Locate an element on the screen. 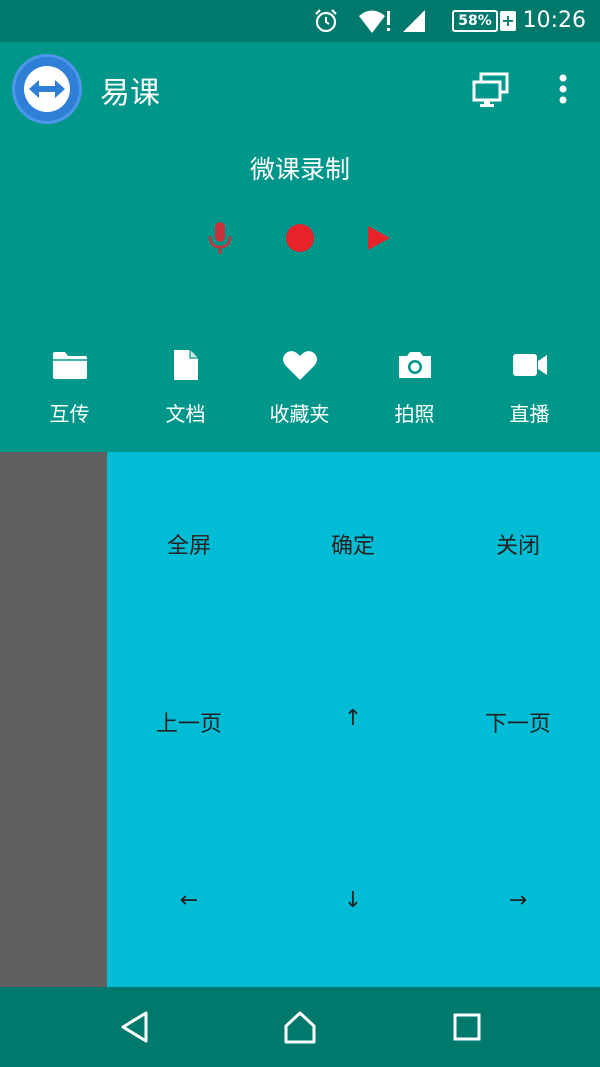 The height and width of the screenshot is (1067, 600). recent-apps-icon is located at coordinates (467, 1027).